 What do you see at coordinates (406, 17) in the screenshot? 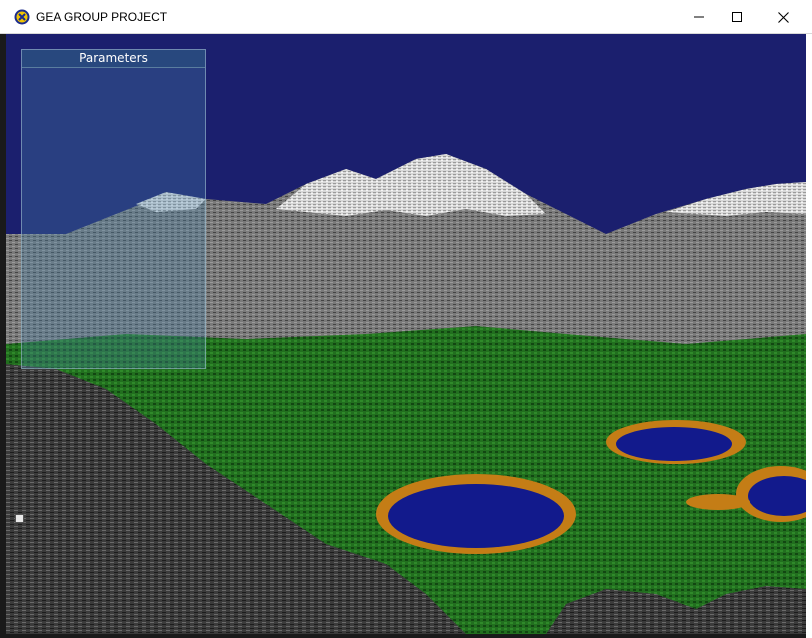
I see `title-bar: GEA GROUP PROJECT` at bounding box center [406, 17].